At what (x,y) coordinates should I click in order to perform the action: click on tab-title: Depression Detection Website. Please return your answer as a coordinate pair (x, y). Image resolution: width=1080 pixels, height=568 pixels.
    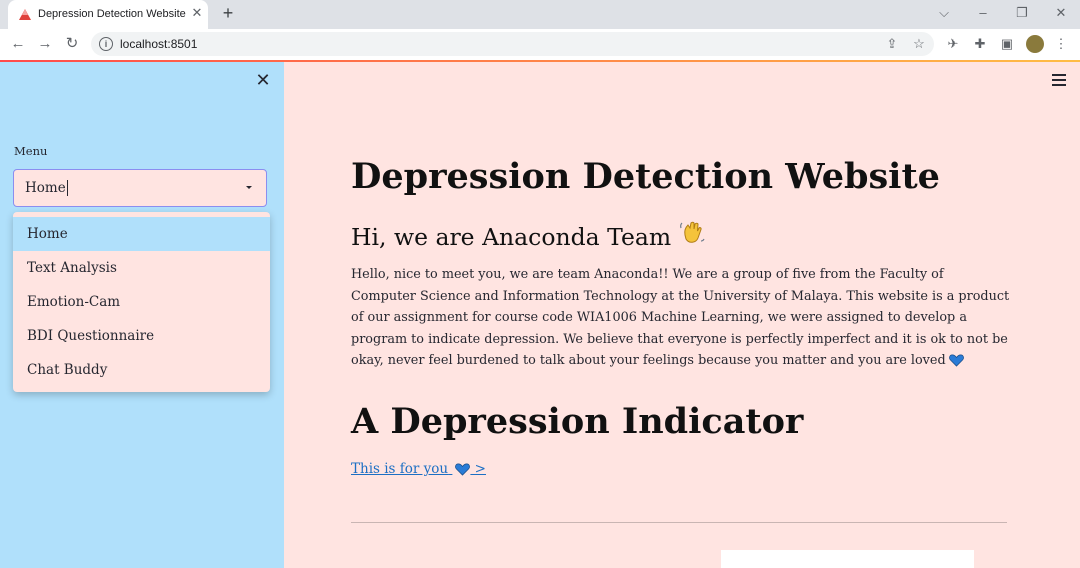
    Looking at the image, I should click on (112, 14).